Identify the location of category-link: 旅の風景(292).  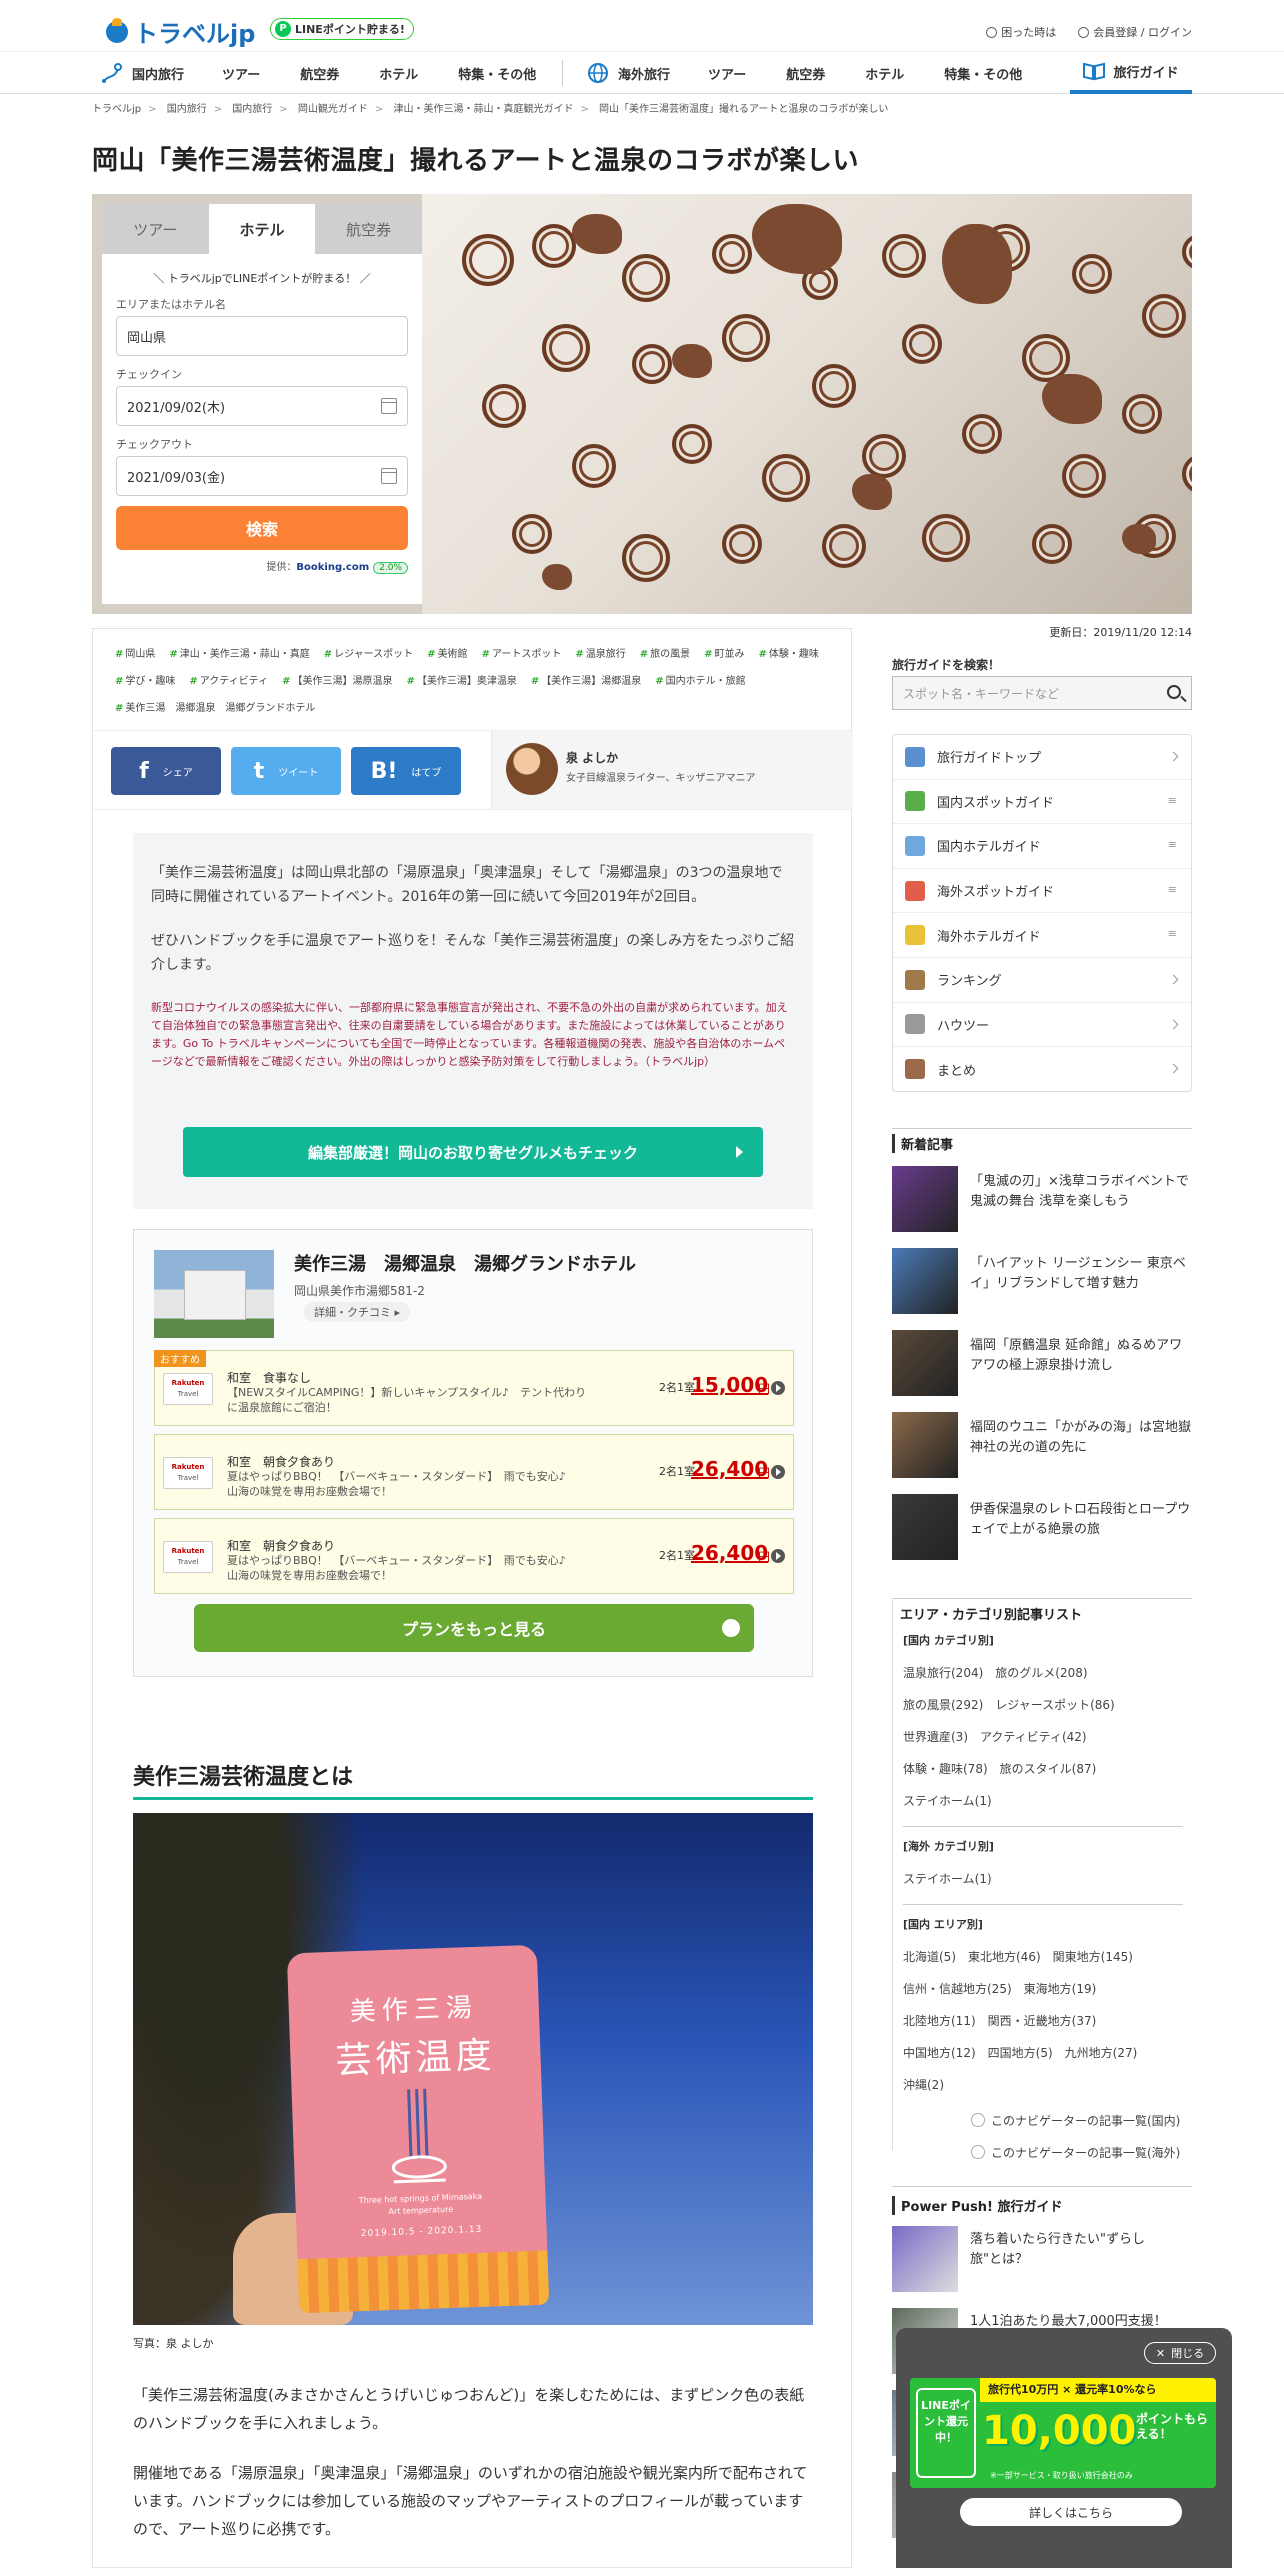
(943, 1705).